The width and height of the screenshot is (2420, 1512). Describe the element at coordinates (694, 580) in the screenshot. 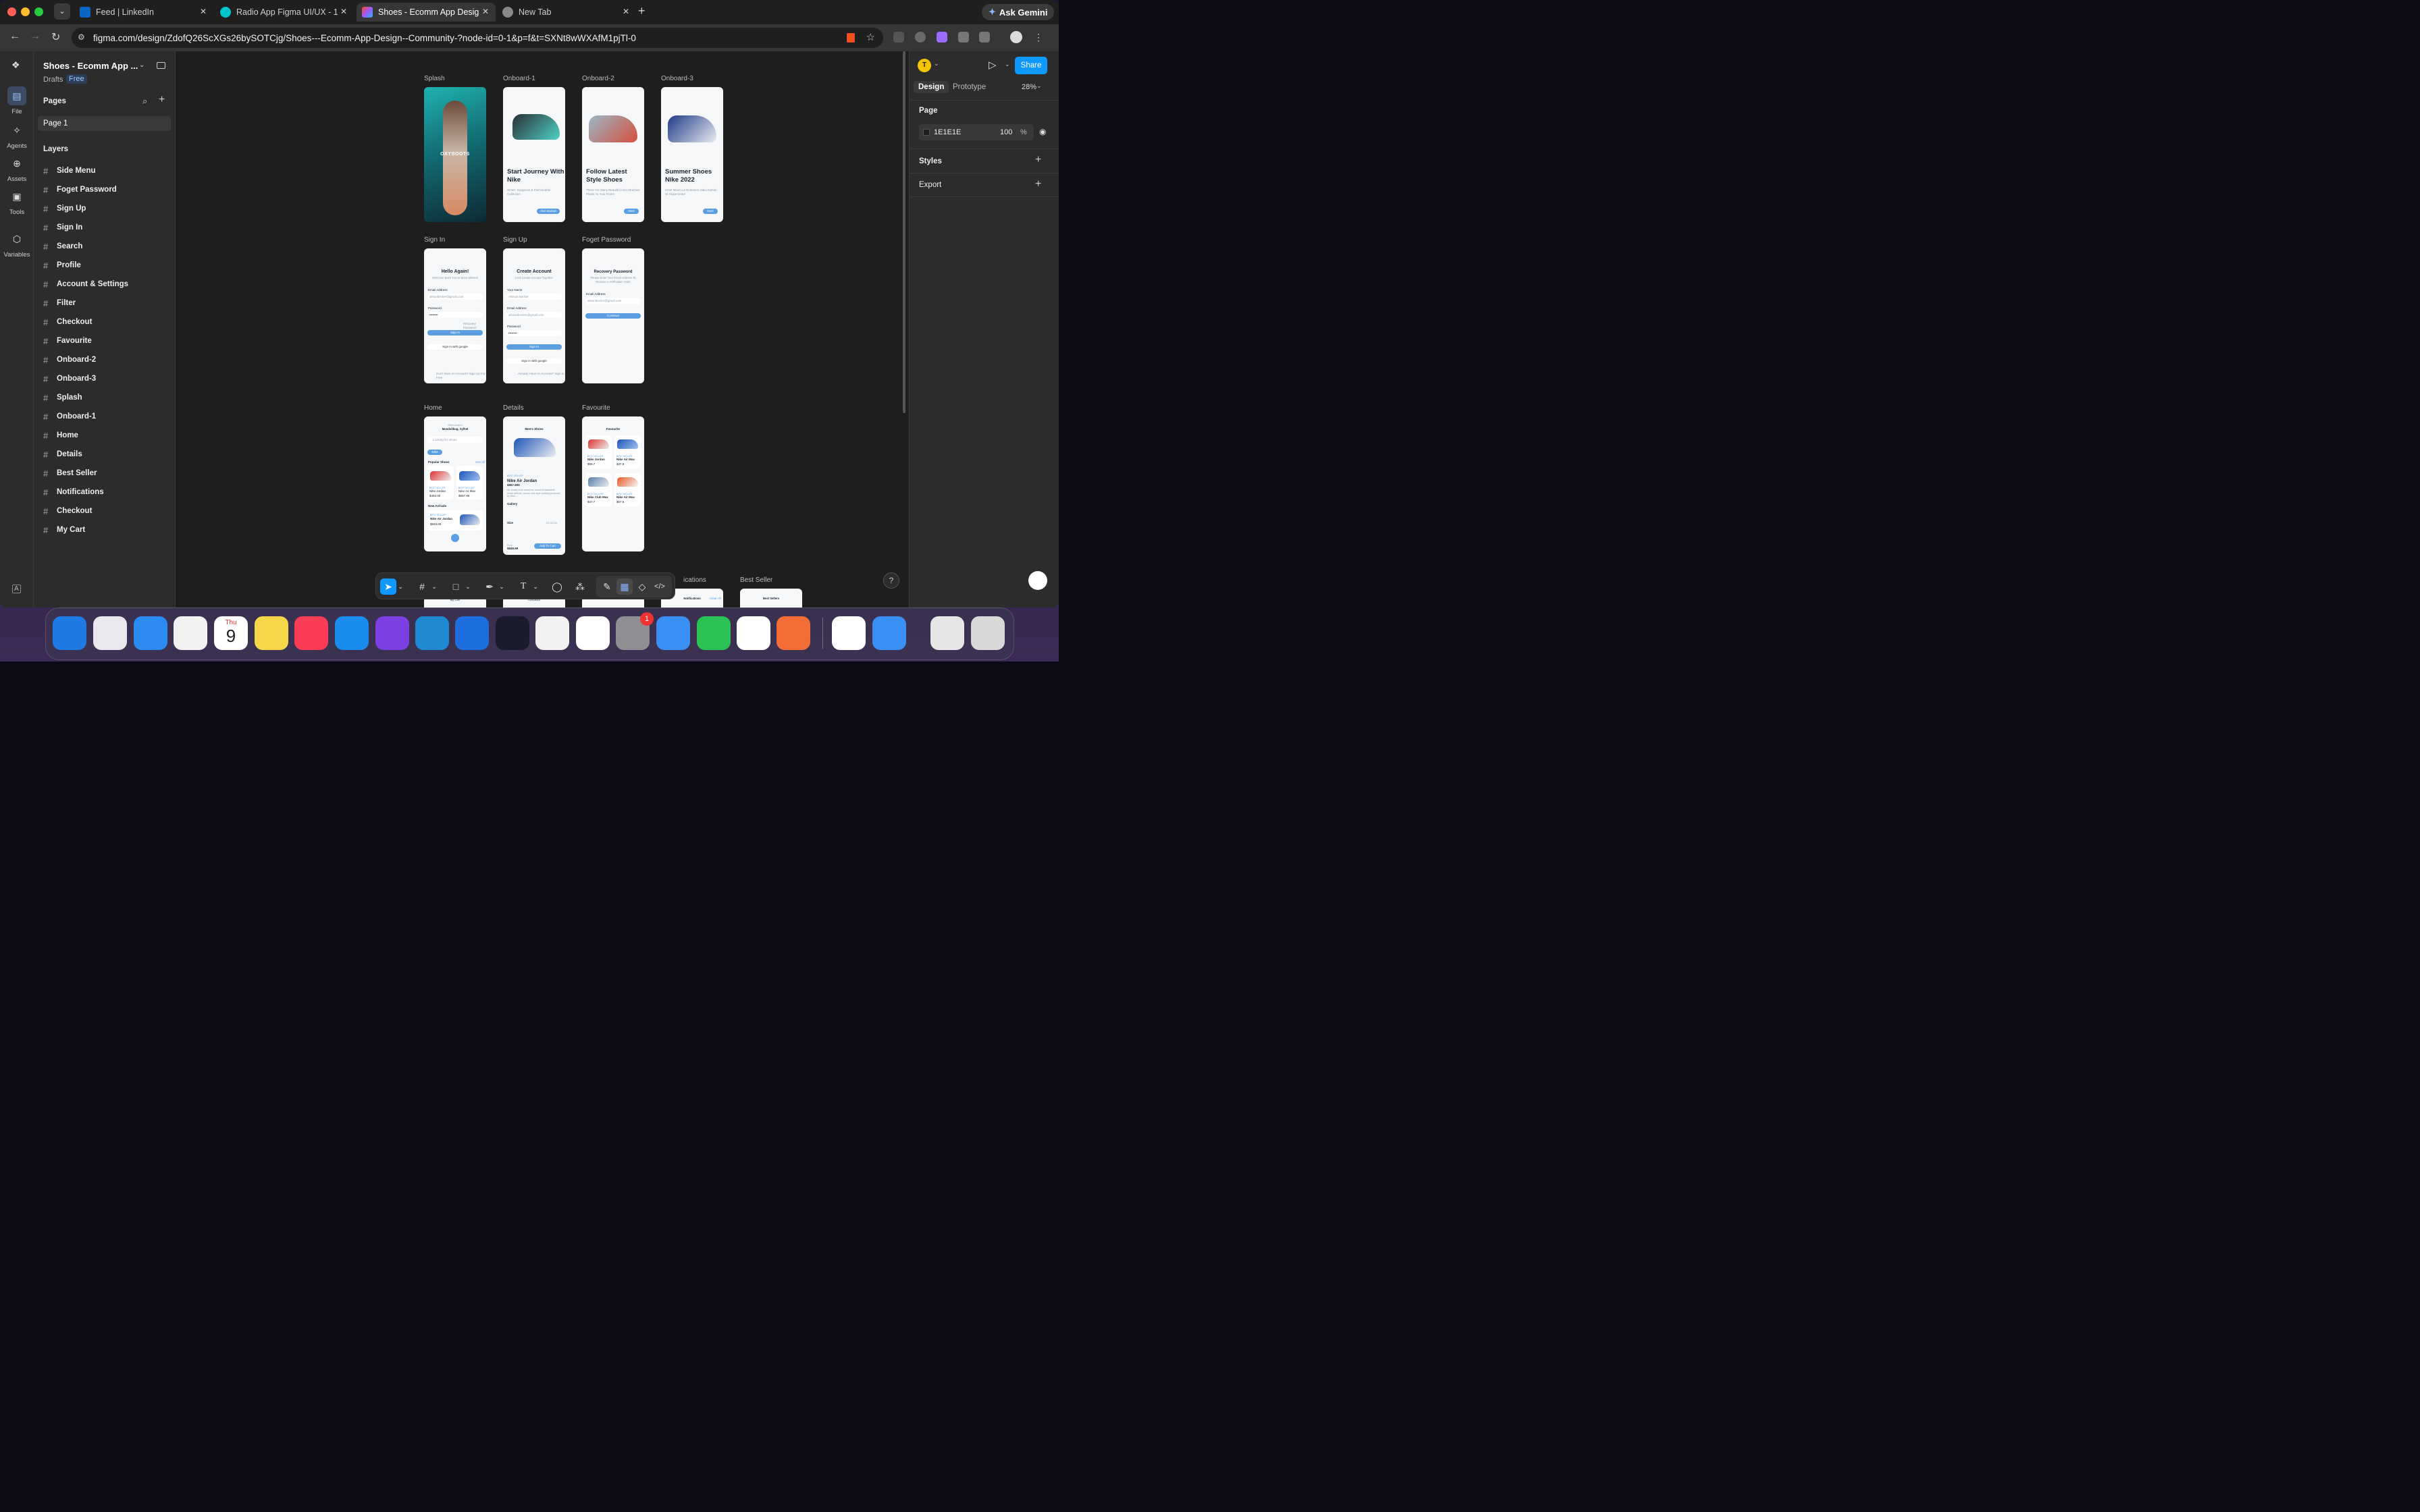

I see `frame-label-notifications: ications` at that location.